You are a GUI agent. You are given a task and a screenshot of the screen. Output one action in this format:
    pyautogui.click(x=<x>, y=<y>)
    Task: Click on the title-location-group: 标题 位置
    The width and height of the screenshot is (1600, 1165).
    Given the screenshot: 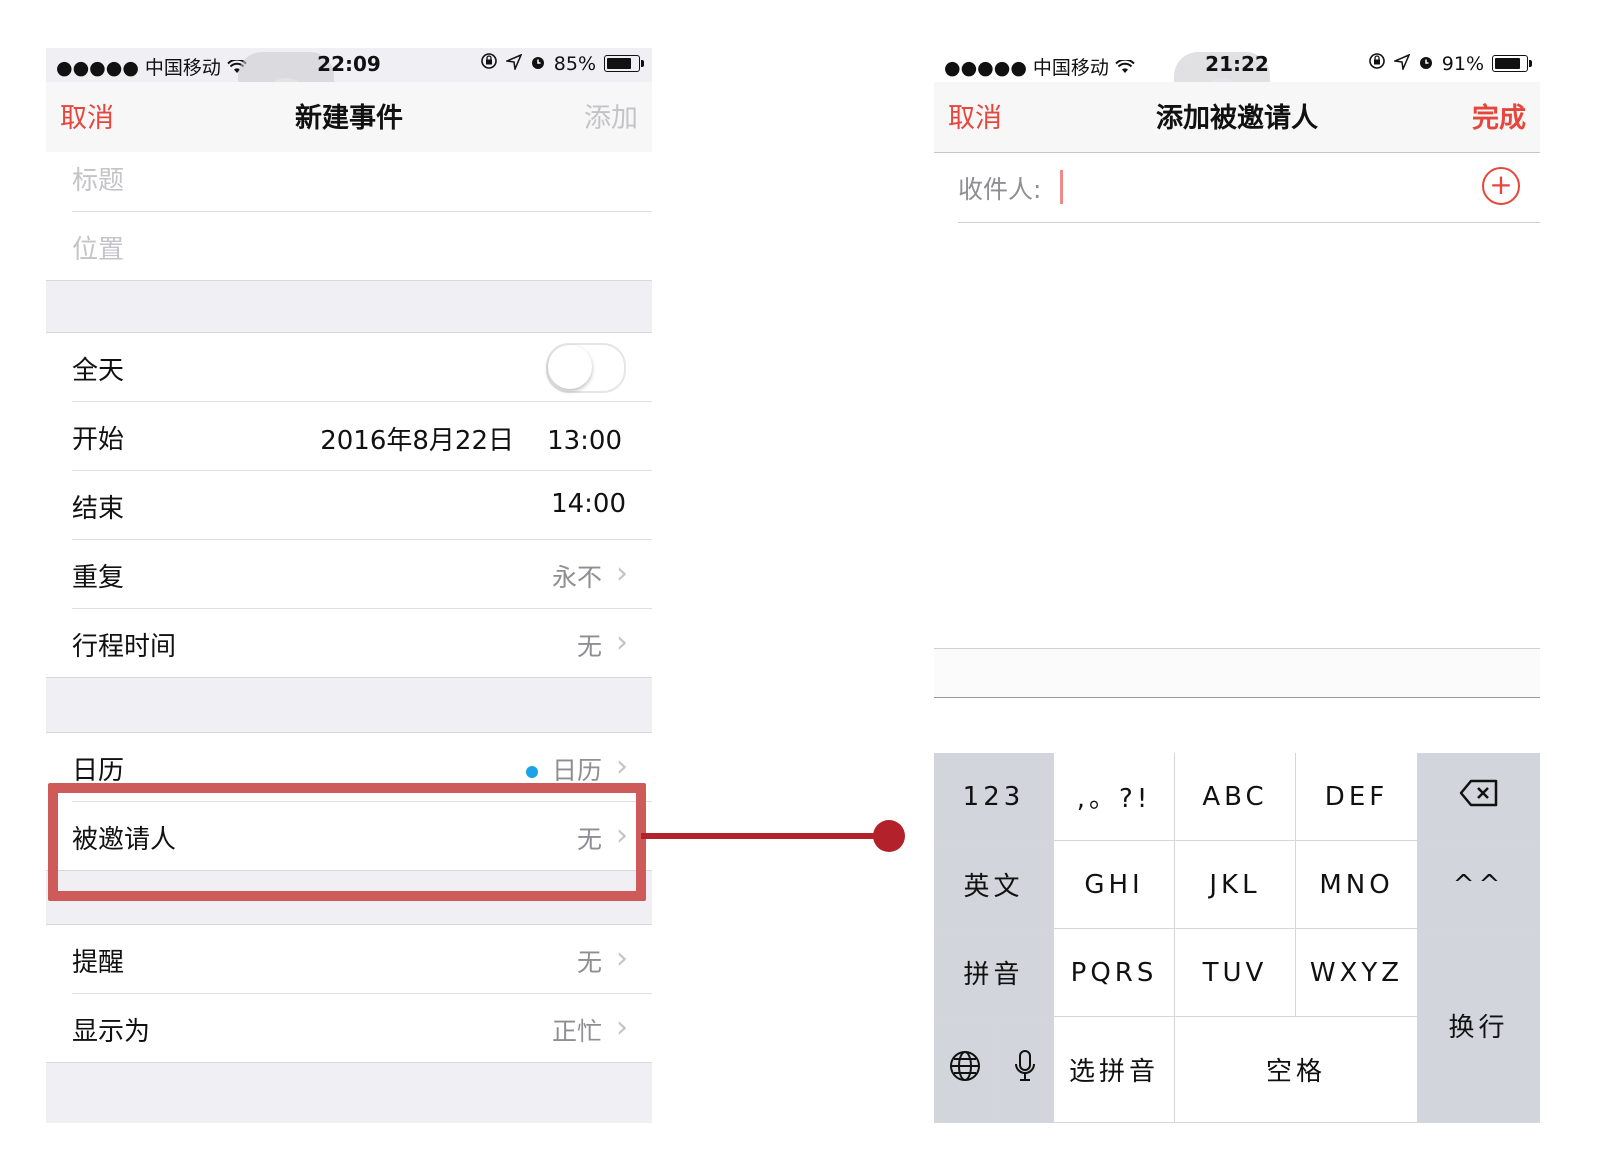 What is the action you would take?
    pyautogui.click(x=349, y=216)
    